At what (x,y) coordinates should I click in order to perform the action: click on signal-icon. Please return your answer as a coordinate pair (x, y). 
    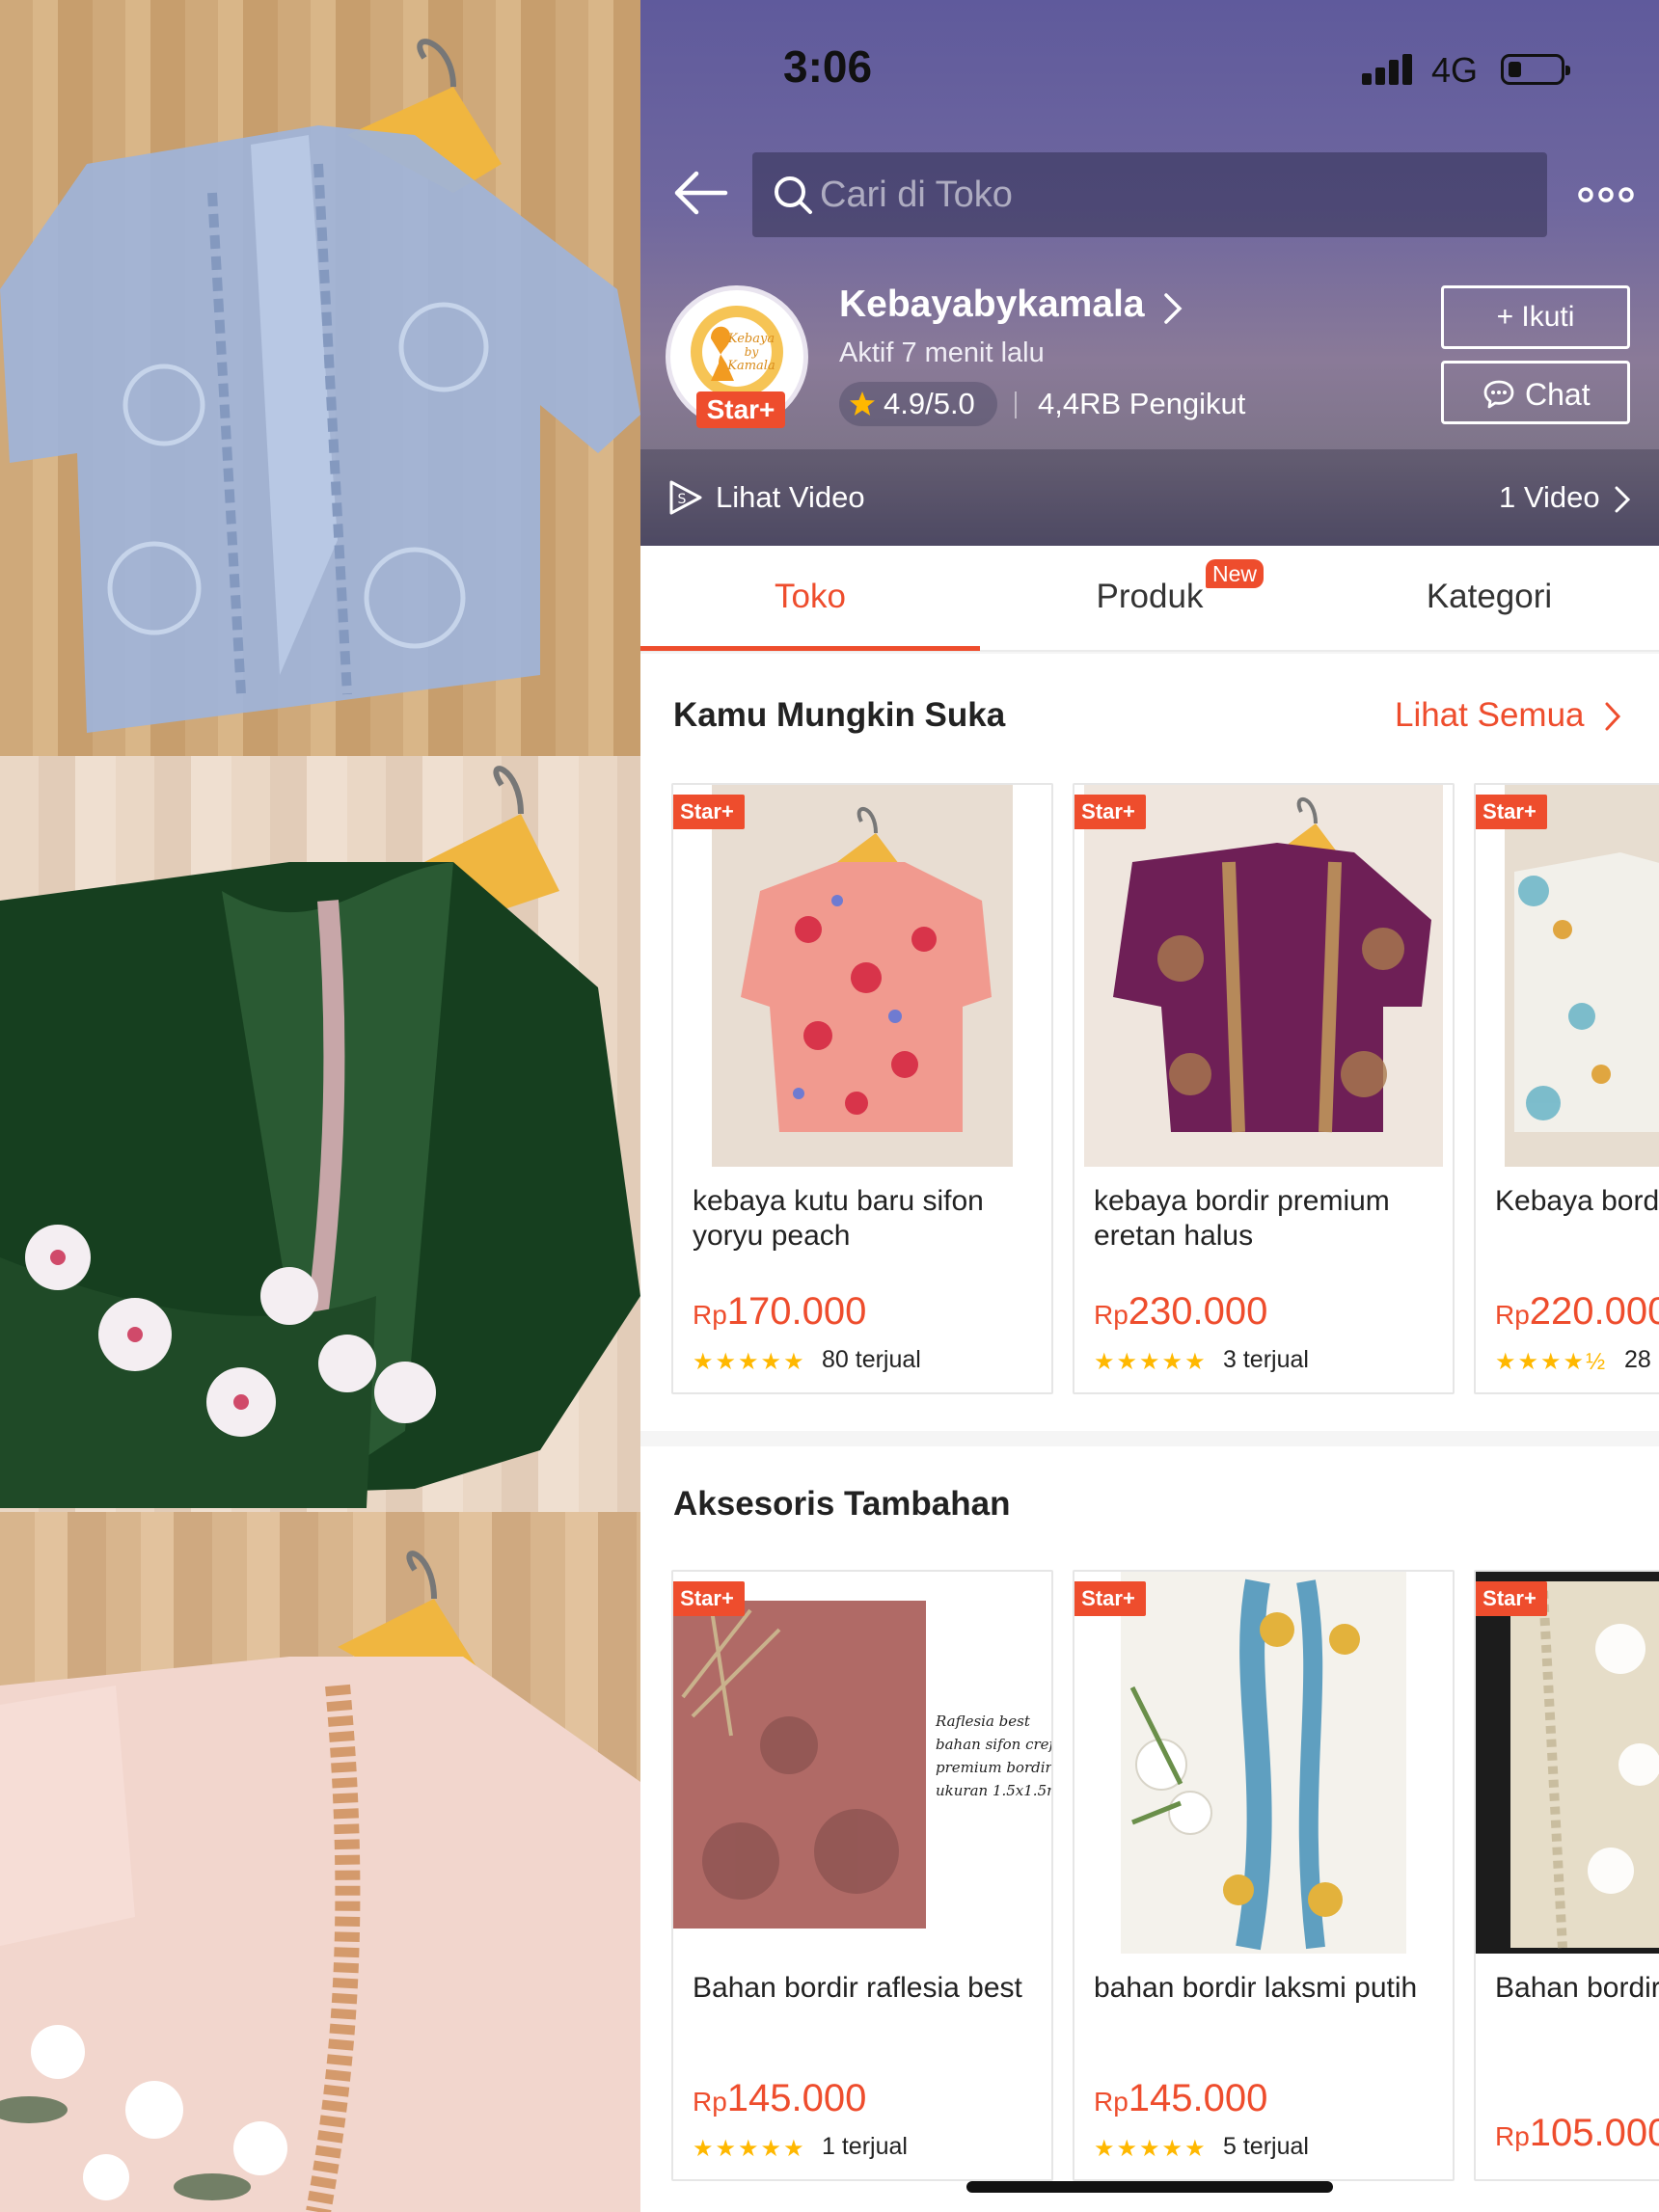
    Looking at the image, I should click on (1391, 69).